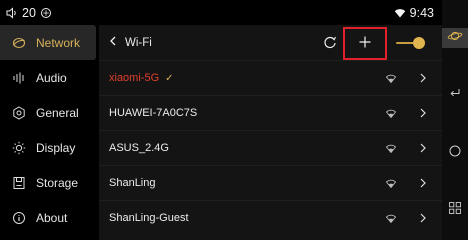 Image resolution: width=468 pixels, height=240 pixels. Describe the element at coordinates (419, 43) in the screenshot. I see `toggle-knob` at that location.